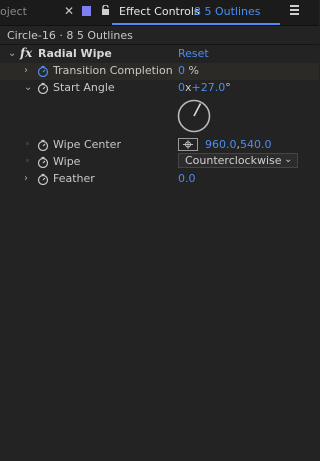  I want to click on property-row-wipe-center: Wipe Center 960.0,540.0, so click(159, 145).